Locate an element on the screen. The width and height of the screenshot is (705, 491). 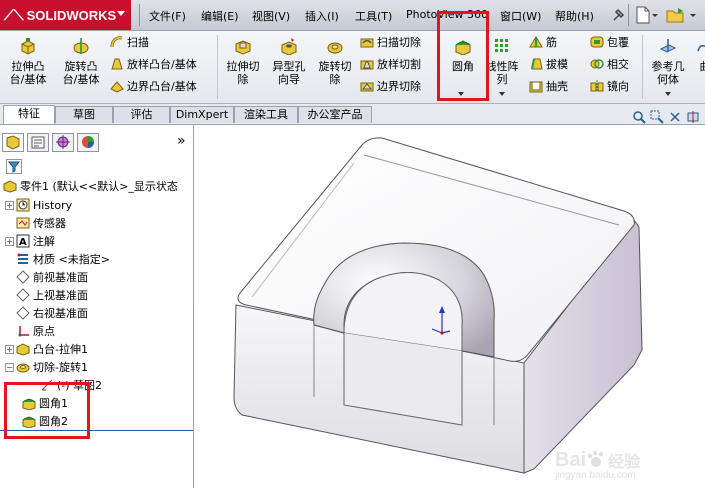
tab-office-products: 办公室产品 is located at coordinates (335, 114).